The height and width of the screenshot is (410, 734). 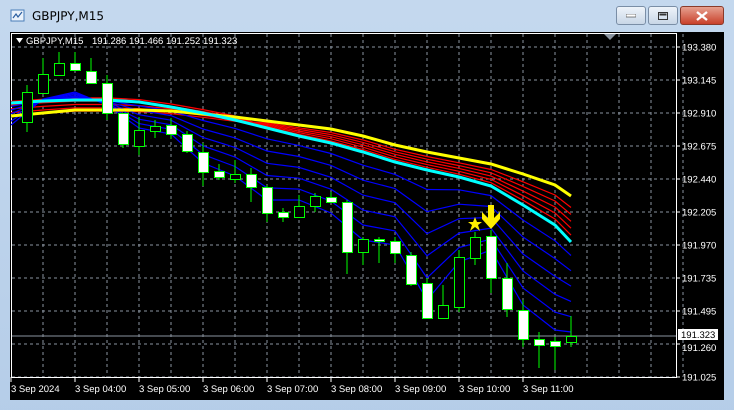 I want to click on down-arrow-icon, so click(x=491, y=217).